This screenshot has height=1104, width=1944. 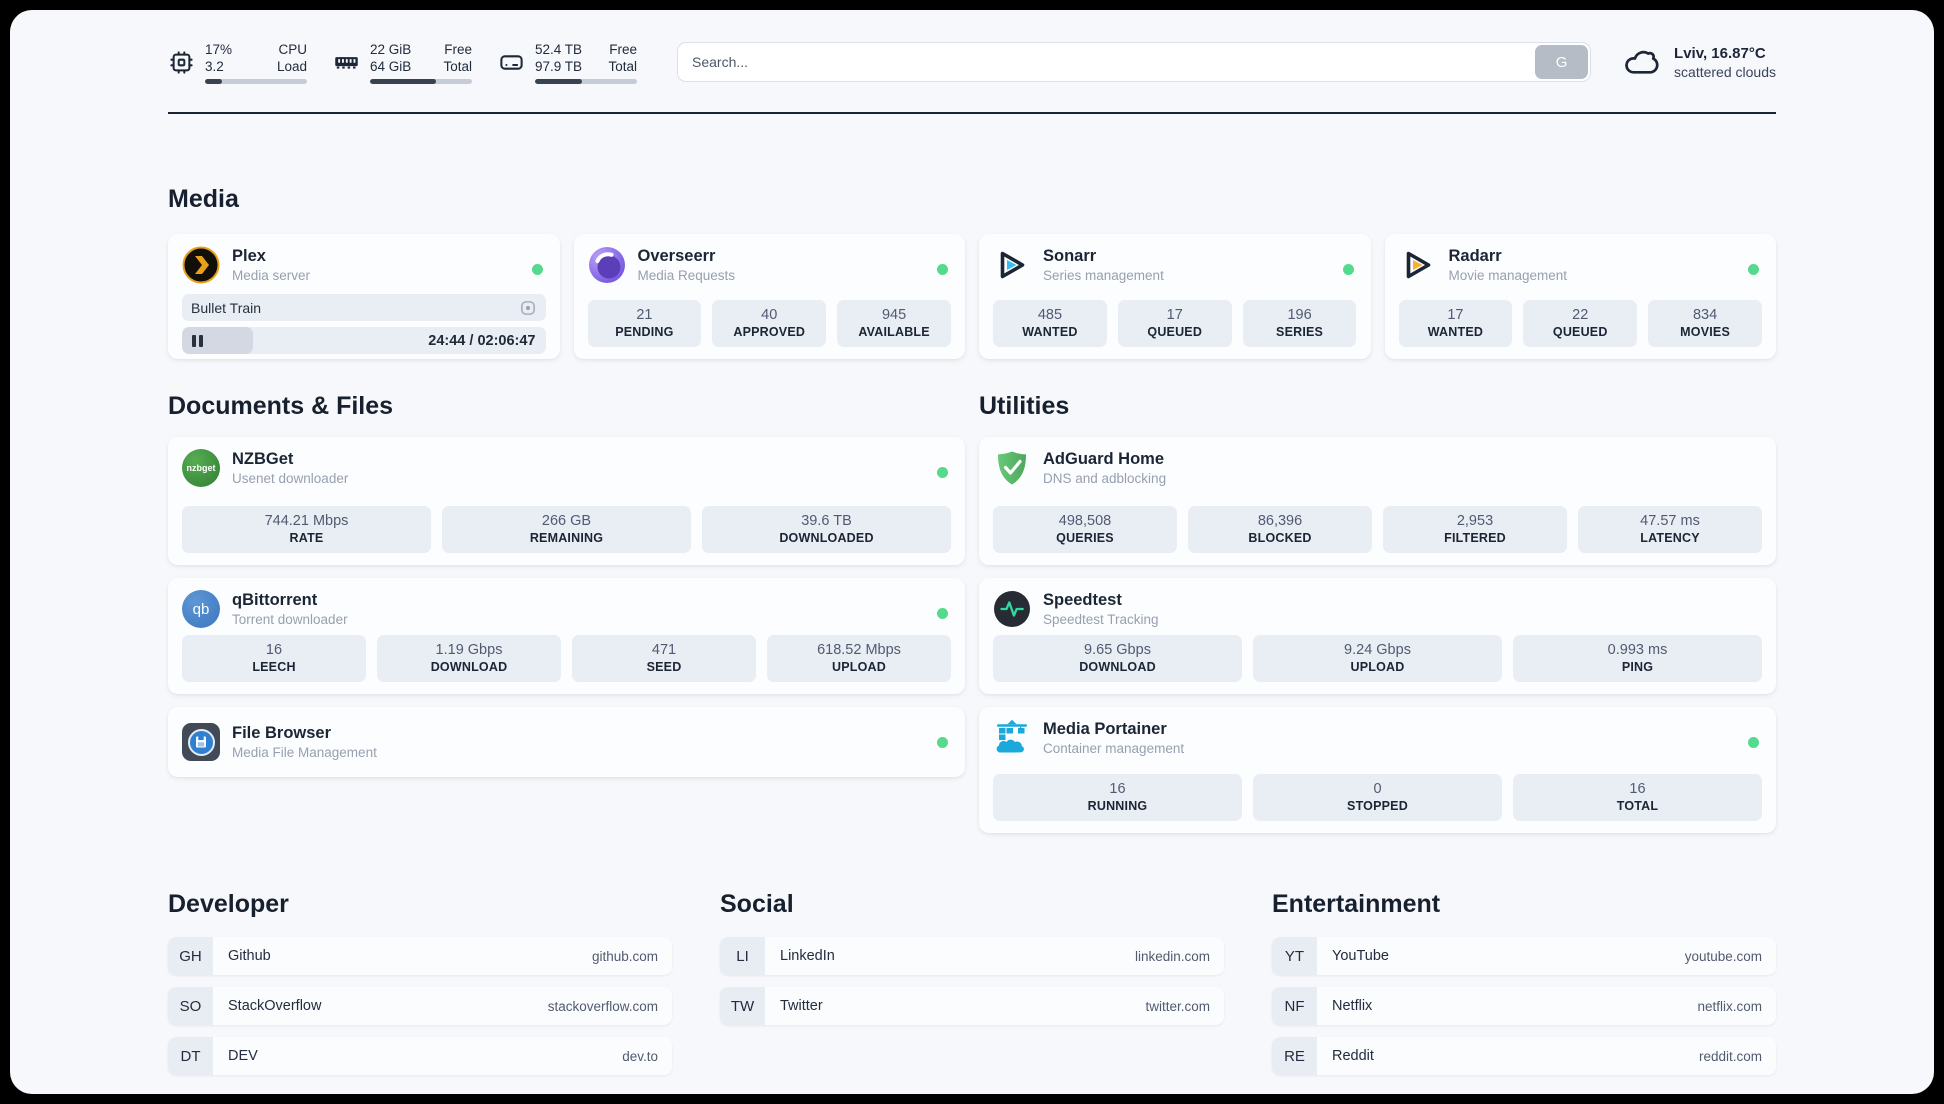 What do you see at coordinates (559, 66) in the screenshot?
I see `disk-total-value: 97.9 TB` at bounding box center [559, 66].